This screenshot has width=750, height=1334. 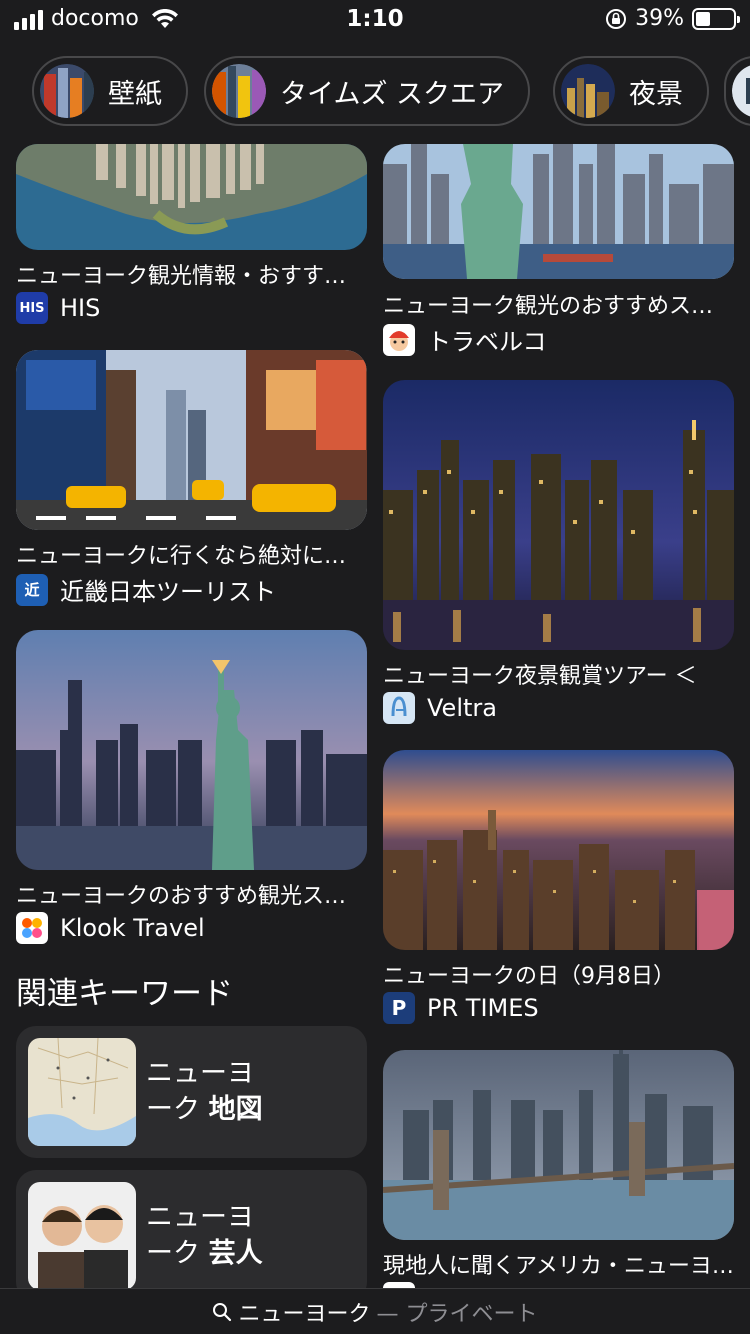 I want to click on result-source: Veltra, so click(x=440, y=708).